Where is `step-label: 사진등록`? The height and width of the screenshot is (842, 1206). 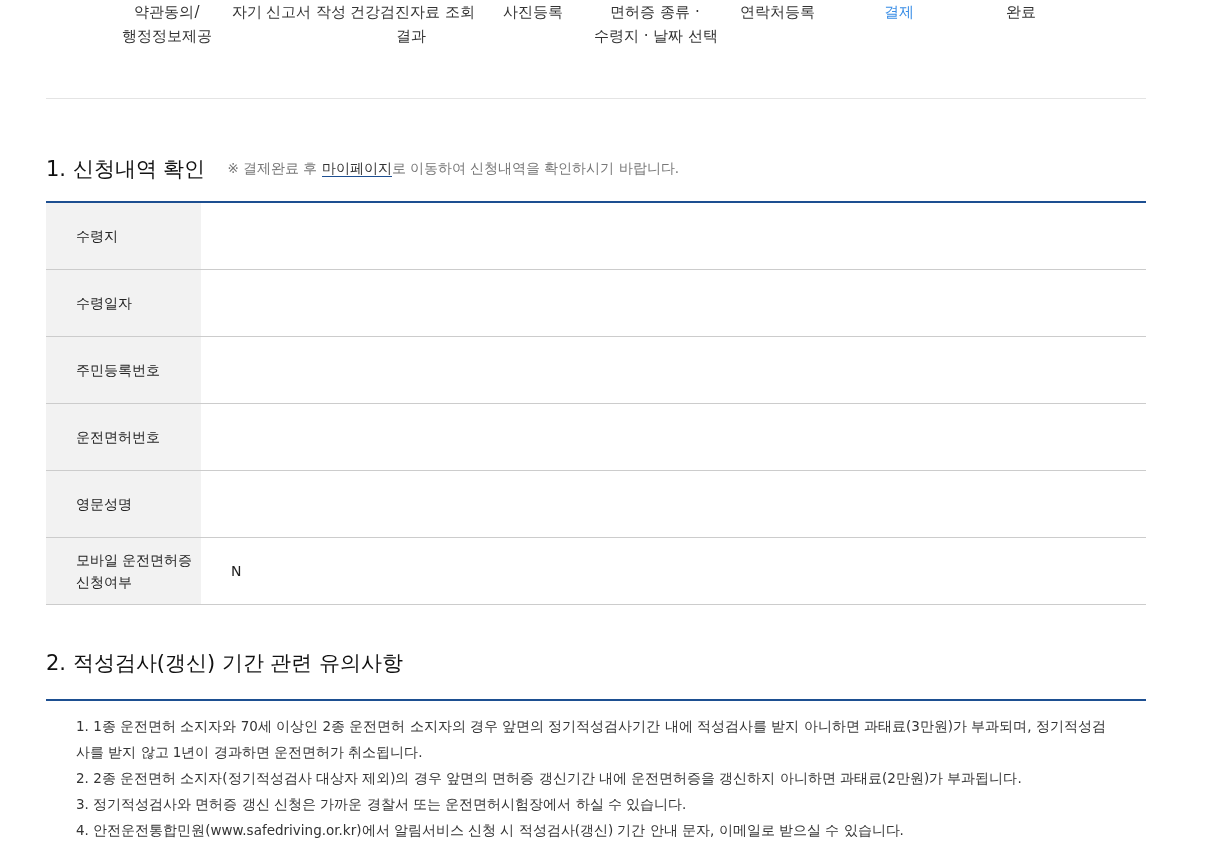
step-label: 사진등록 is located at coordinates (533, 12).